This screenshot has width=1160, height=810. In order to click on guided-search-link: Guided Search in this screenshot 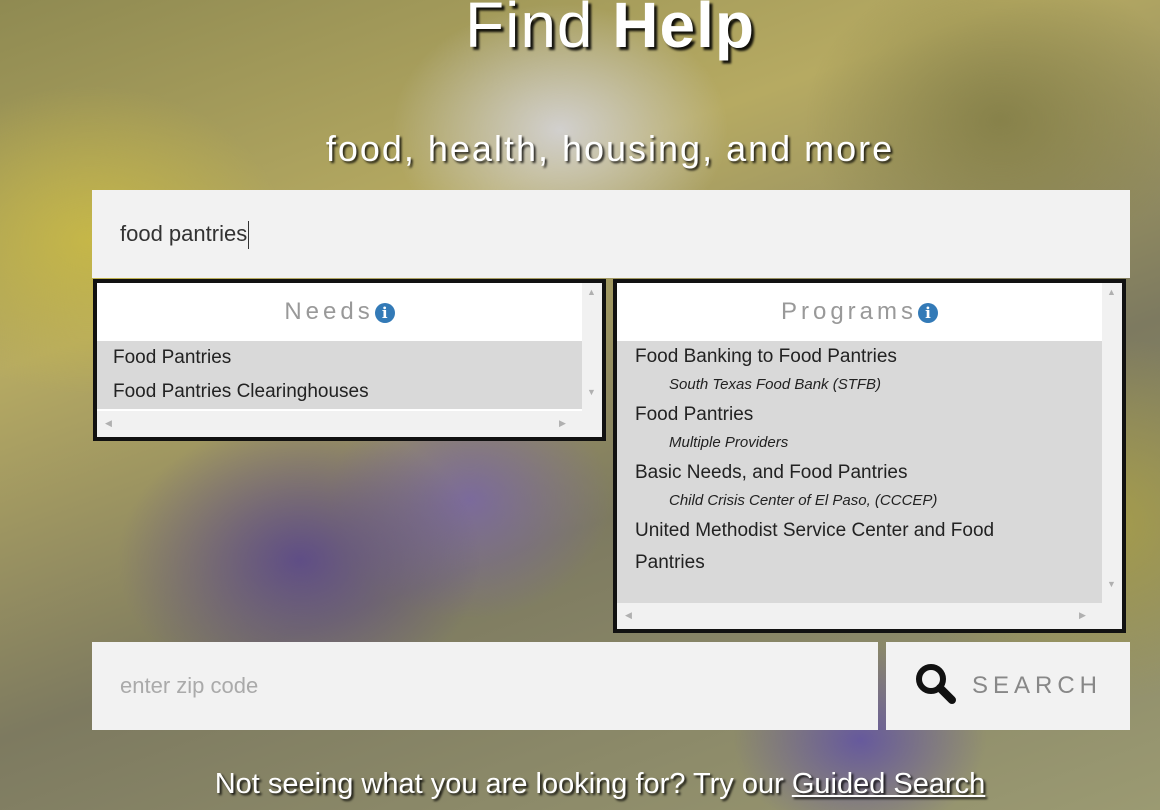, I will do `click(888, 784)`.